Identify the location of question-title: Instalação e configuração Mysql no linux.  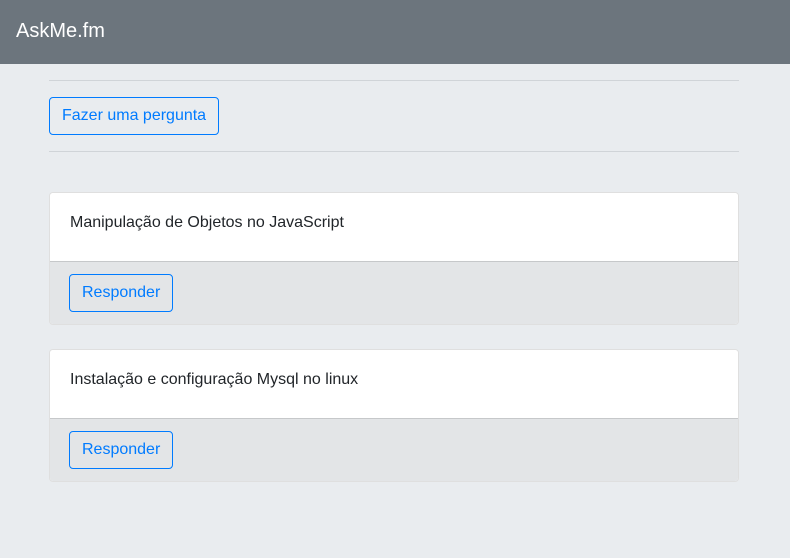
(394, 384).